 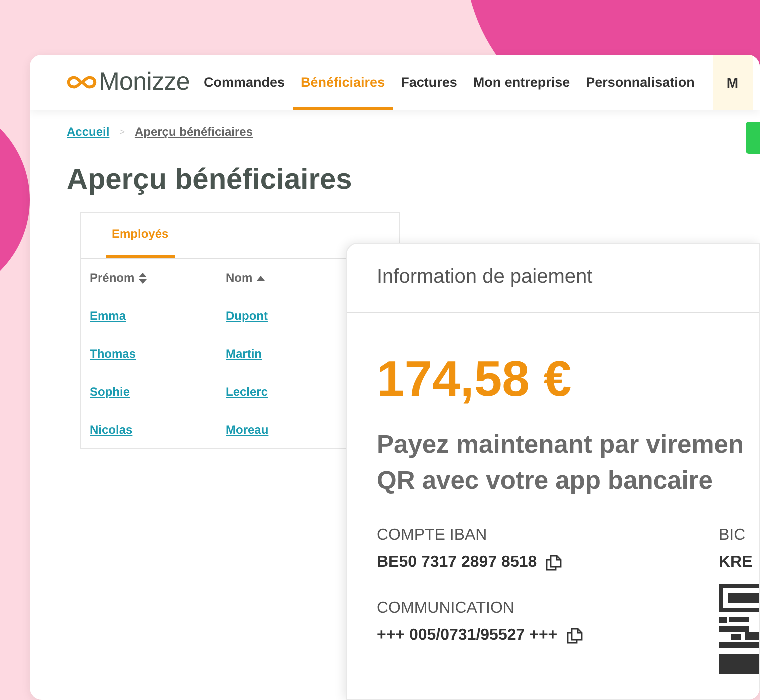 What do you see at coordinates (247, 392) in the screenshot?
I see `name-link: Leclerc` at bounding box center [247, 392].